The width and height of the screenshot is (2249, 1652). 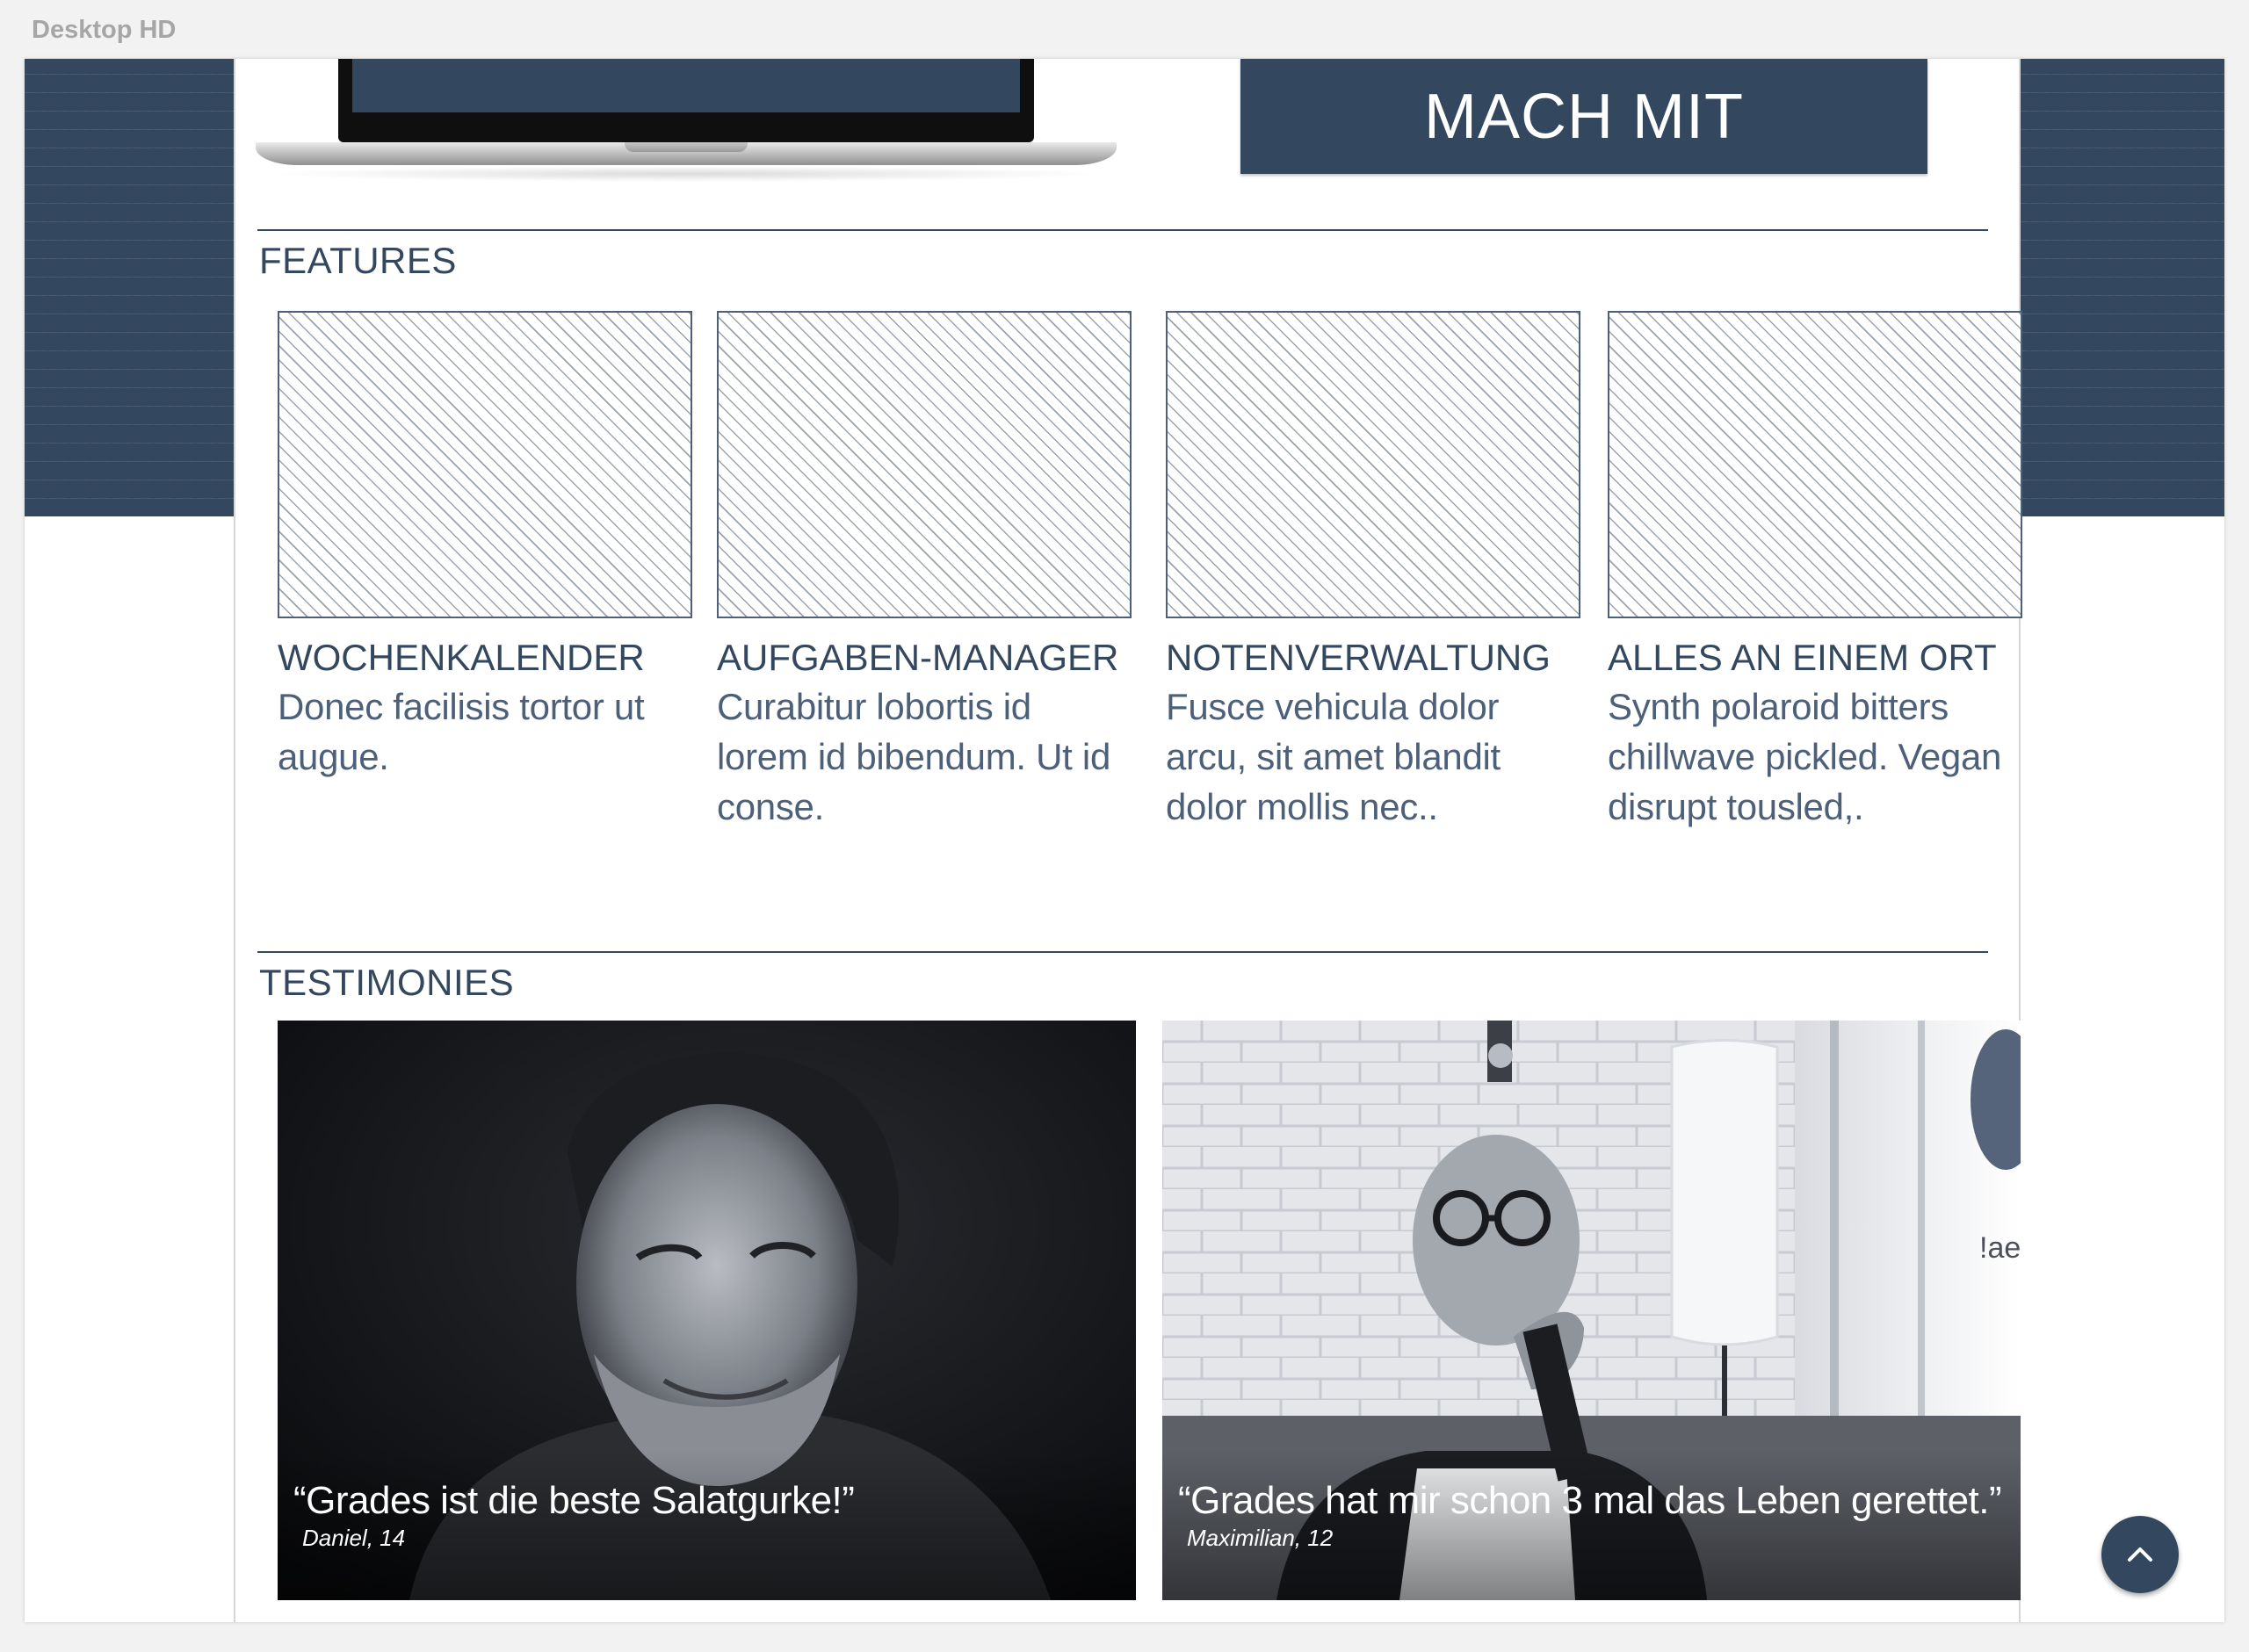 I want to click on scroll-to-top-button, so click(x=2140, y=1554).